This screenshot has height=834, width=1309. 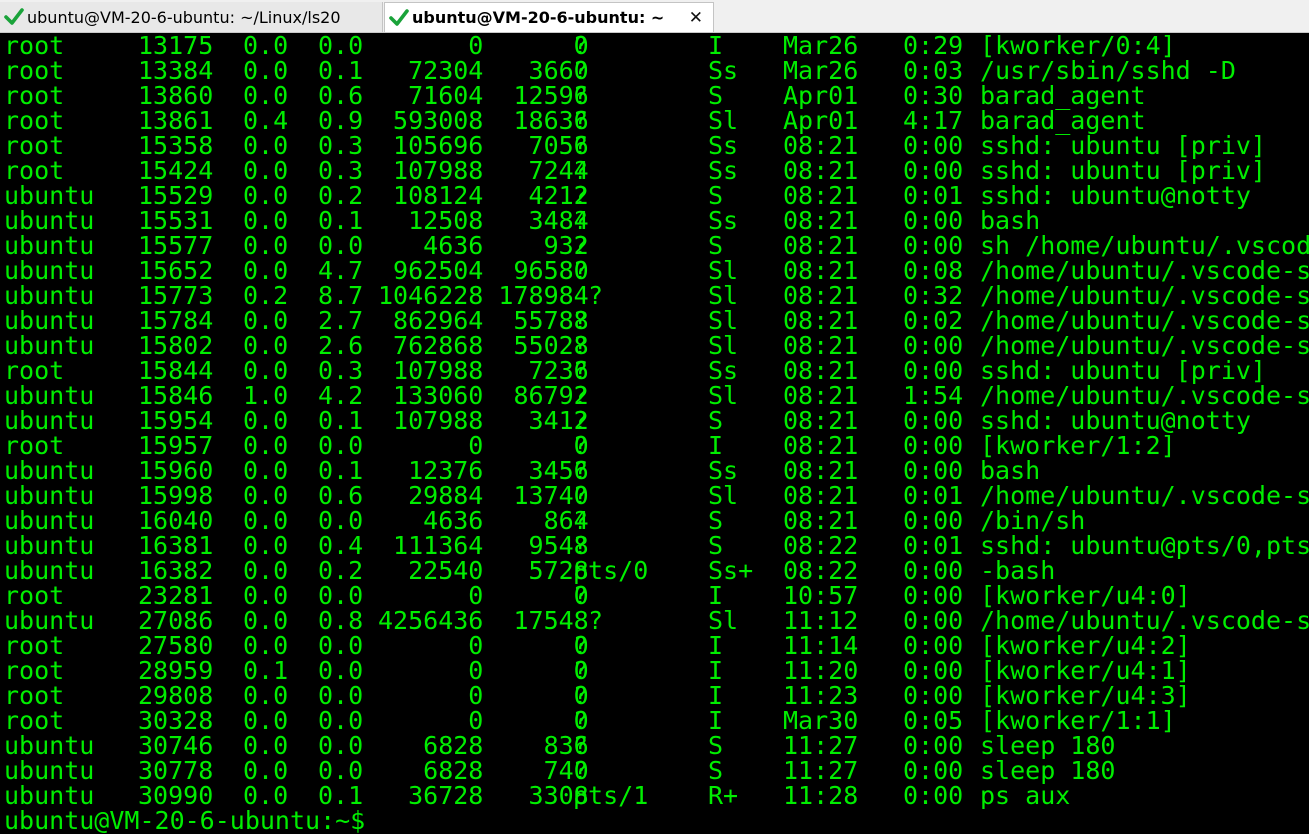 I want to click on process-command: sleep 180, so click(x=1048, y=745).